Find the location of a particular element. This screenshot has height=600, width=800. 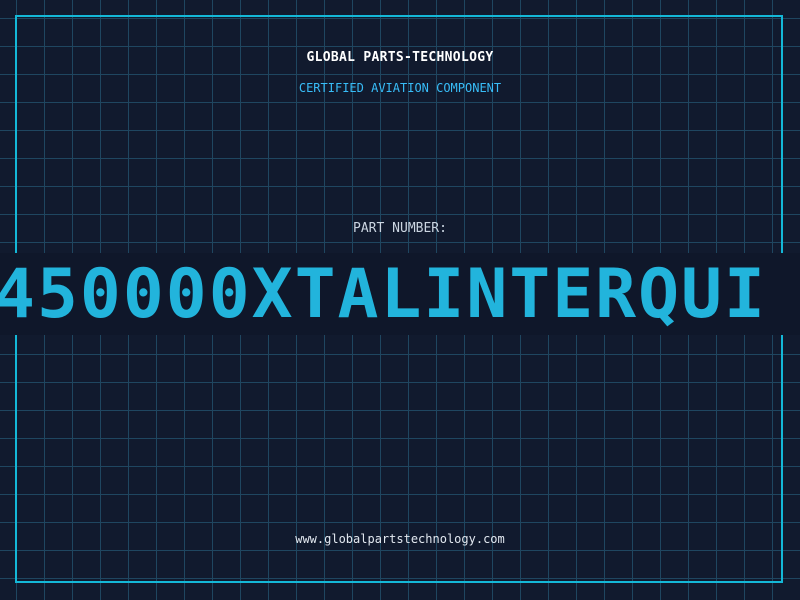

brand-tagline: CERTIFIED AVIATION COMPONENT is located at coordinates (400, 88).